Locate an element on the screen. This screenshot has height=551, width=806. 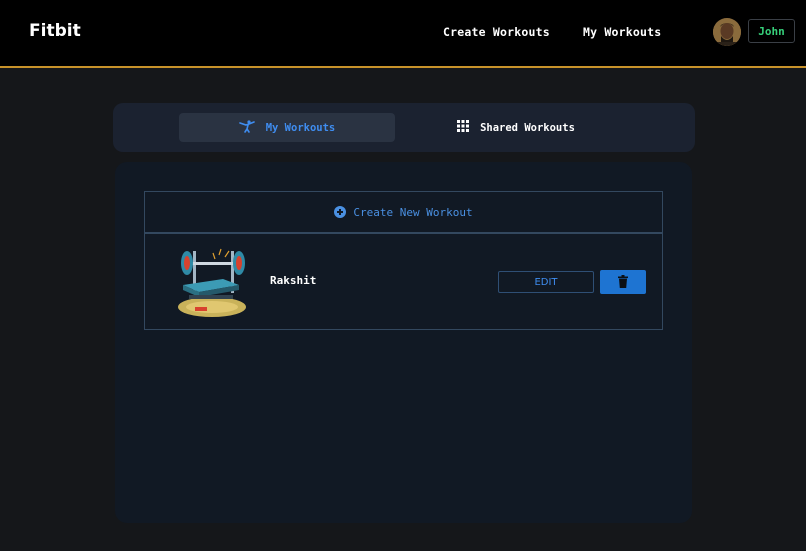
top-navbar: Fitbit Create Workouts My Workouts John is located at coordinates (403, 34).